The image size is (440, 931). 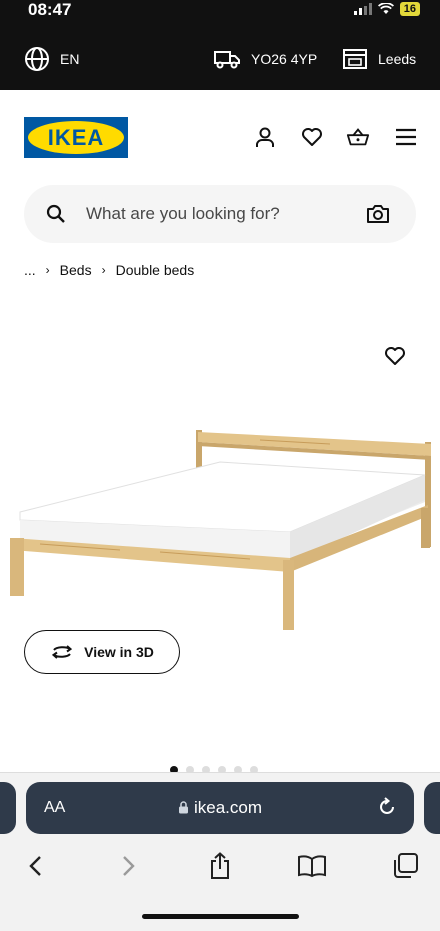 I want to click on bookmarks-button, so click(x=312, y=866).